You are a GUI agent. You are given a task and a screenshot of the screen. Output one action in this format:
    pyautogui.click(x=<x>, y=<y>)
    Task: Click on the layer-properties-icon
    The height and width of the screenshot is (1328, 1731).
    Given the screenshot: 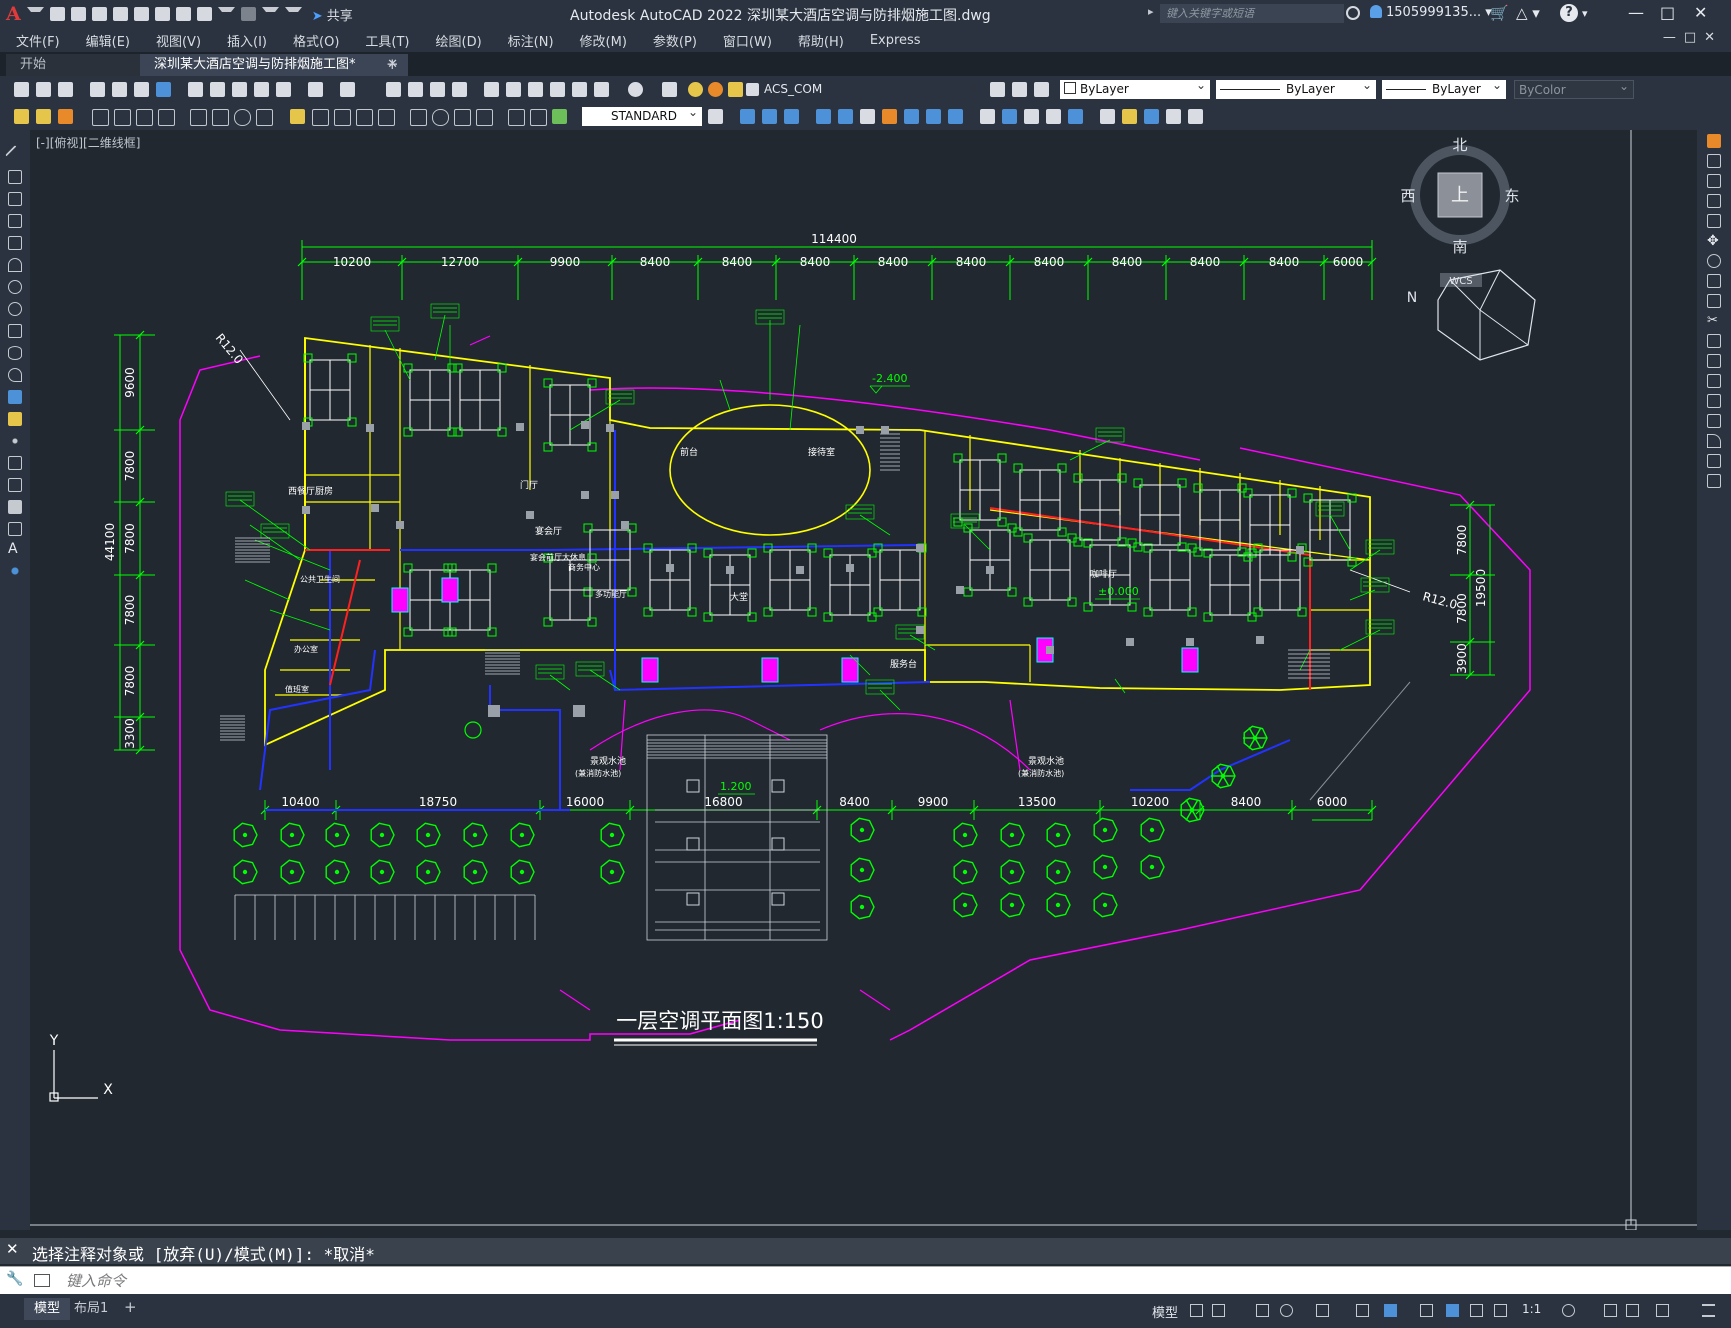 What is the action you would take?
    pyautogui.click(x=669, y=89)
    